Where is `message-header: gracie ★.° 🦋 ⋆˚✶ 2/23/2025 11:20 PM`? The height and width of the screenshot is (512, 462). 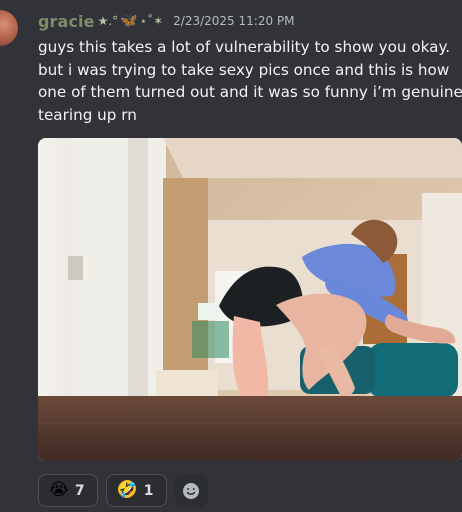 message-header: gracie ★.° 🦋 ⋆˚✶ 2/23/2025 11:20 PM is located at coordinates (166, 21).